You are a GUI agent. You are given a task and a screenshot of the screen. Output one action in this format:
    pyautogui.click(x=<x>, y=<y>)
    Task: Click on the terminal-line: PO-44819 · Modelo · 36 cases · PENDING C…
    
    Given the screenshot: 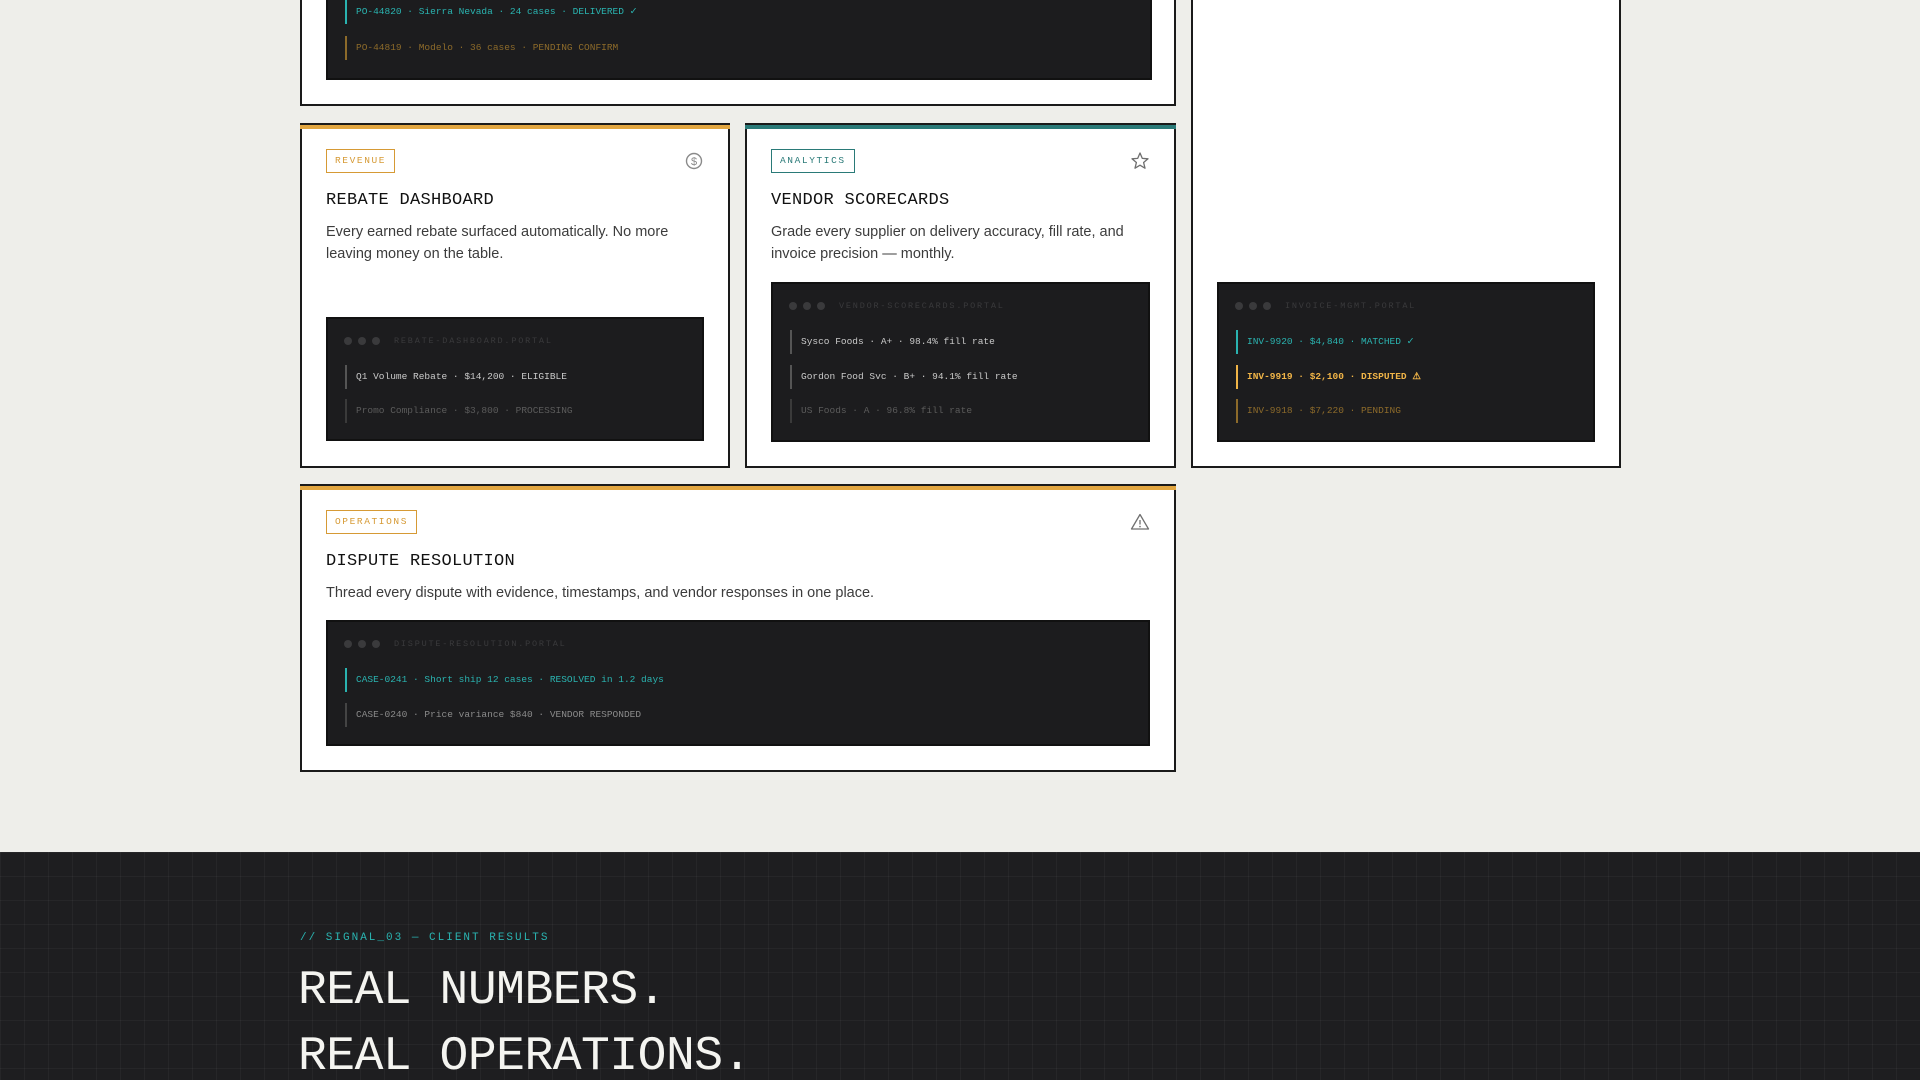 What is the action you would take?
    pyautogui.click(x=481, y=48)
    